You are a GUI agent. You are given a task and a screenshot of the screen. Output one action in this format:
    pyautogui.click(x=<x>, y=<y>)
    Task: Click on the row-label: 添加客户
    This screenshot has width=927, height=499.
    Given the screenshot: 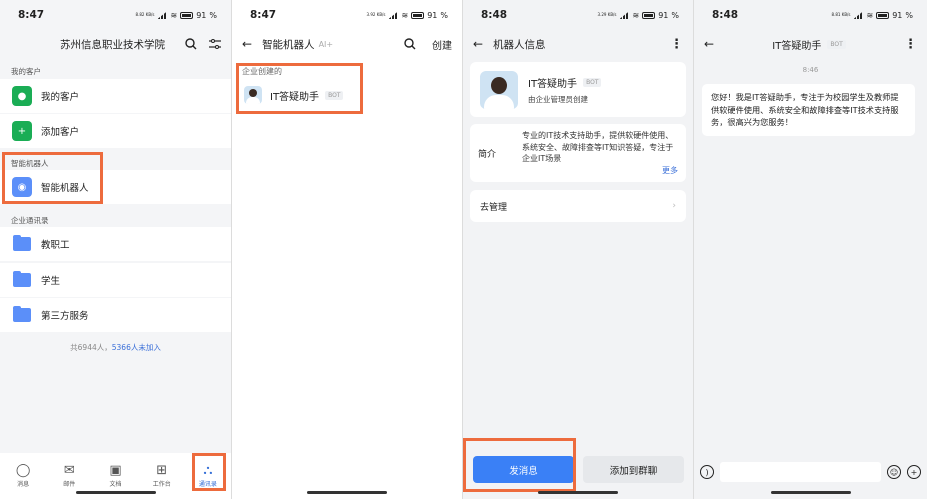 What is the action you would take?
    pyautogui.click(x=60, y=132)
    